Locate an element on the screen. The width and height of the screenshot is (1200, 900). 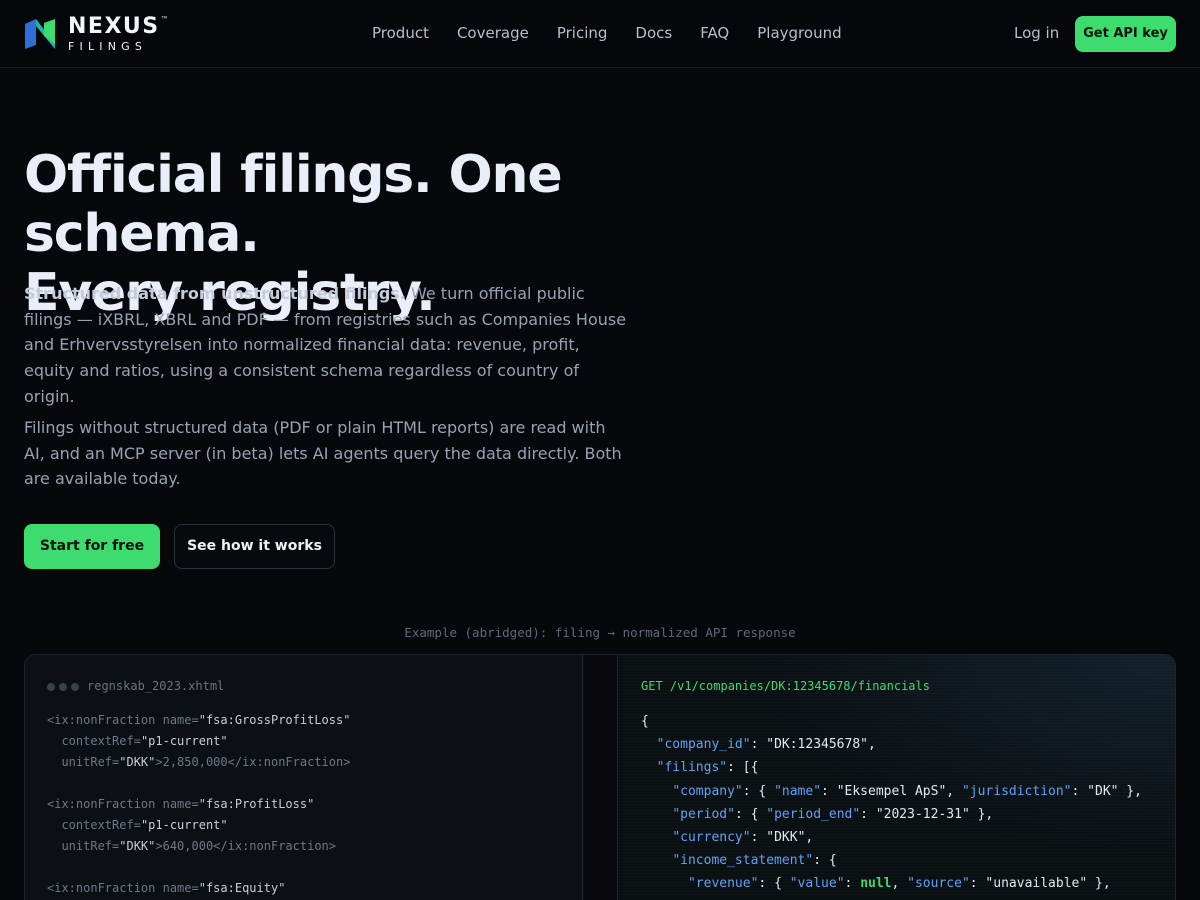
nav-link-product: Product is located at coordinates (400, 33).